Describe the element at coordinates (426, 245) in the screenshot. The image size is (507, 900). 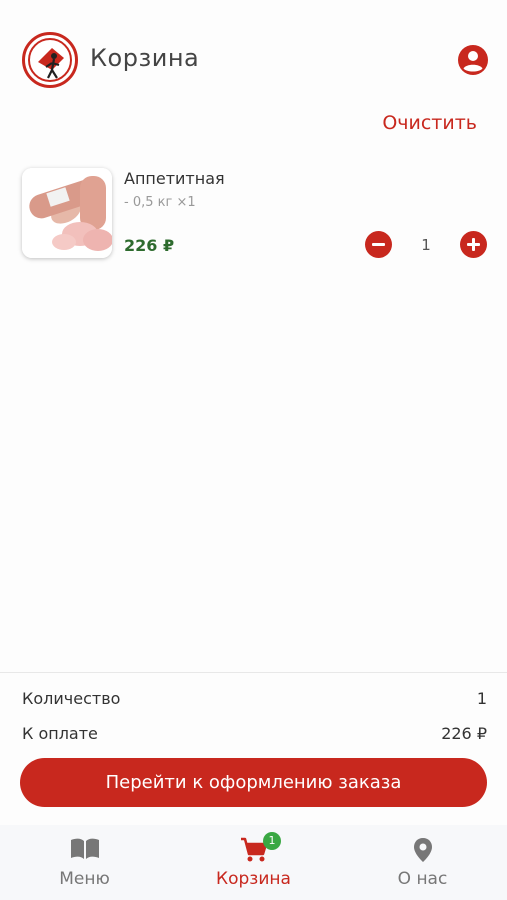
I see `quantity-value: 1` at that location.